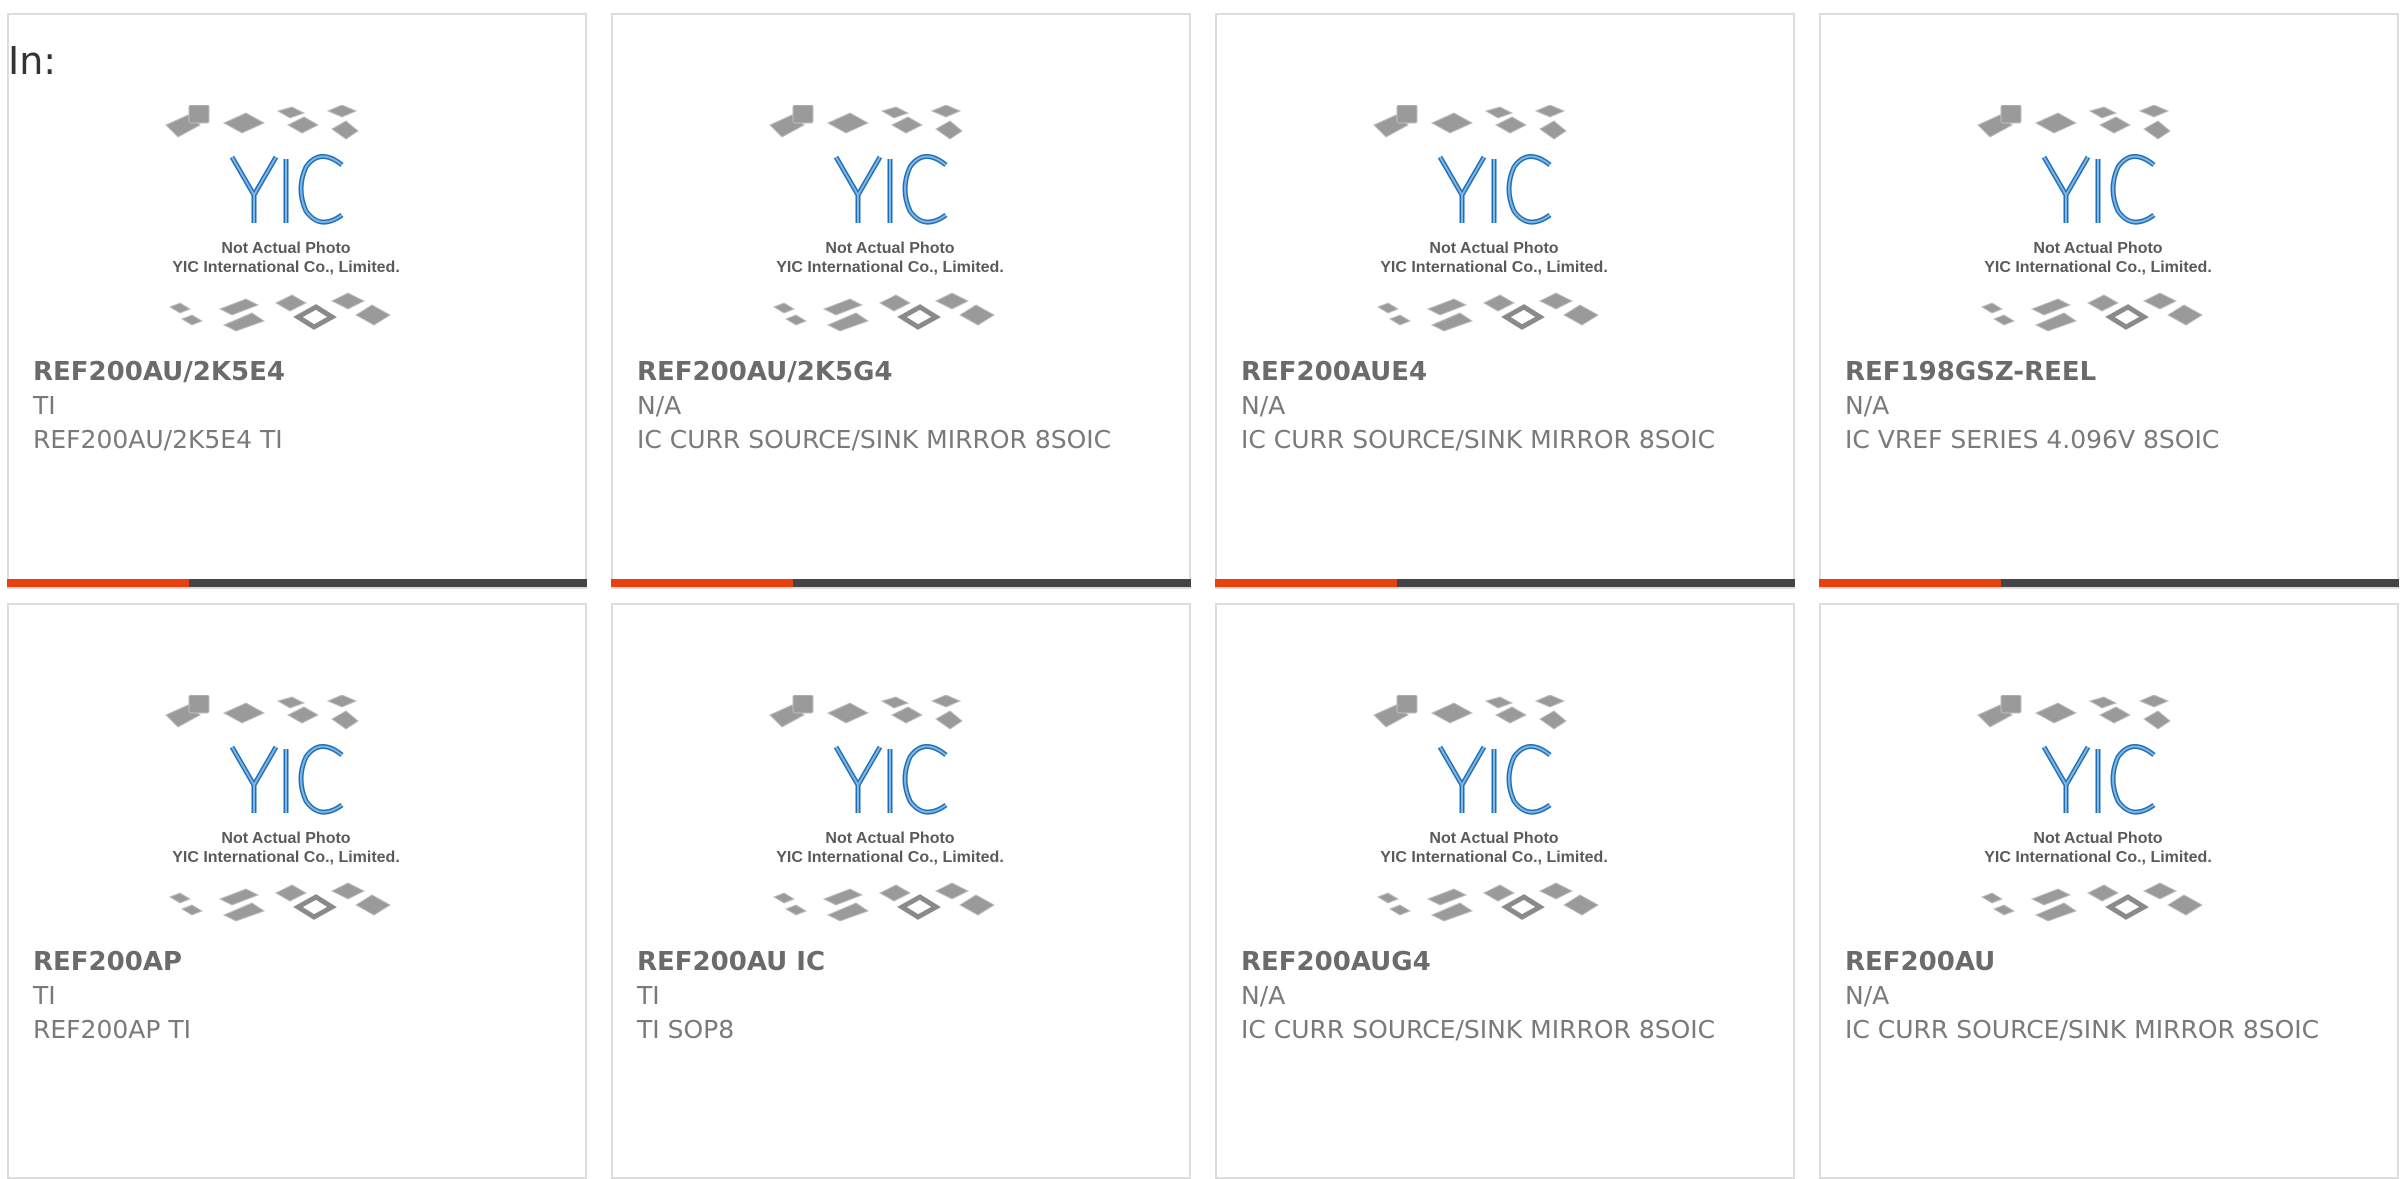  I want to click on filter-label: In:, so click(32, 61).